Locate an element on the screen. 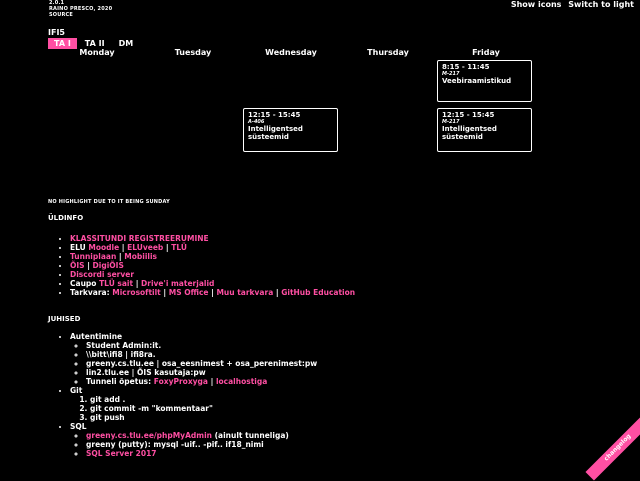  autentimine-label: Autentimine is located at coordinates (96, 336).